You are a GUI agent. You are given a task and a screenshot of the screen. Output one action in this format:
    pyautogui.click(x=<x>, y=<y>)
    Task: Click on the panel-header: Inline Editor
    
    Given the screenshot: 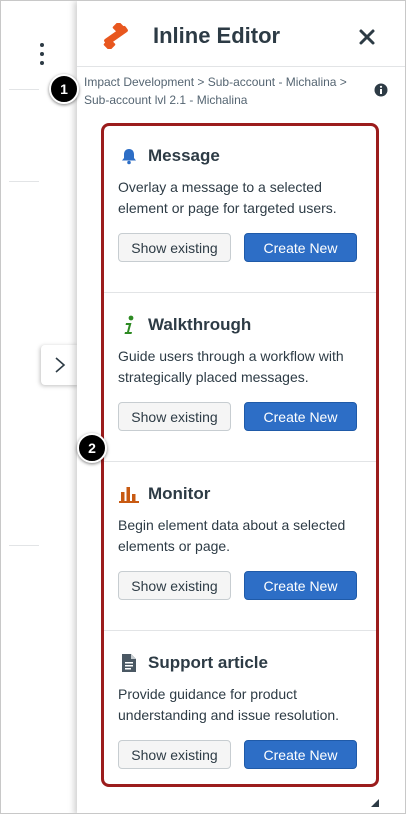 What is the action you would take?
    pyautogui.click(x=241, y=34)
    